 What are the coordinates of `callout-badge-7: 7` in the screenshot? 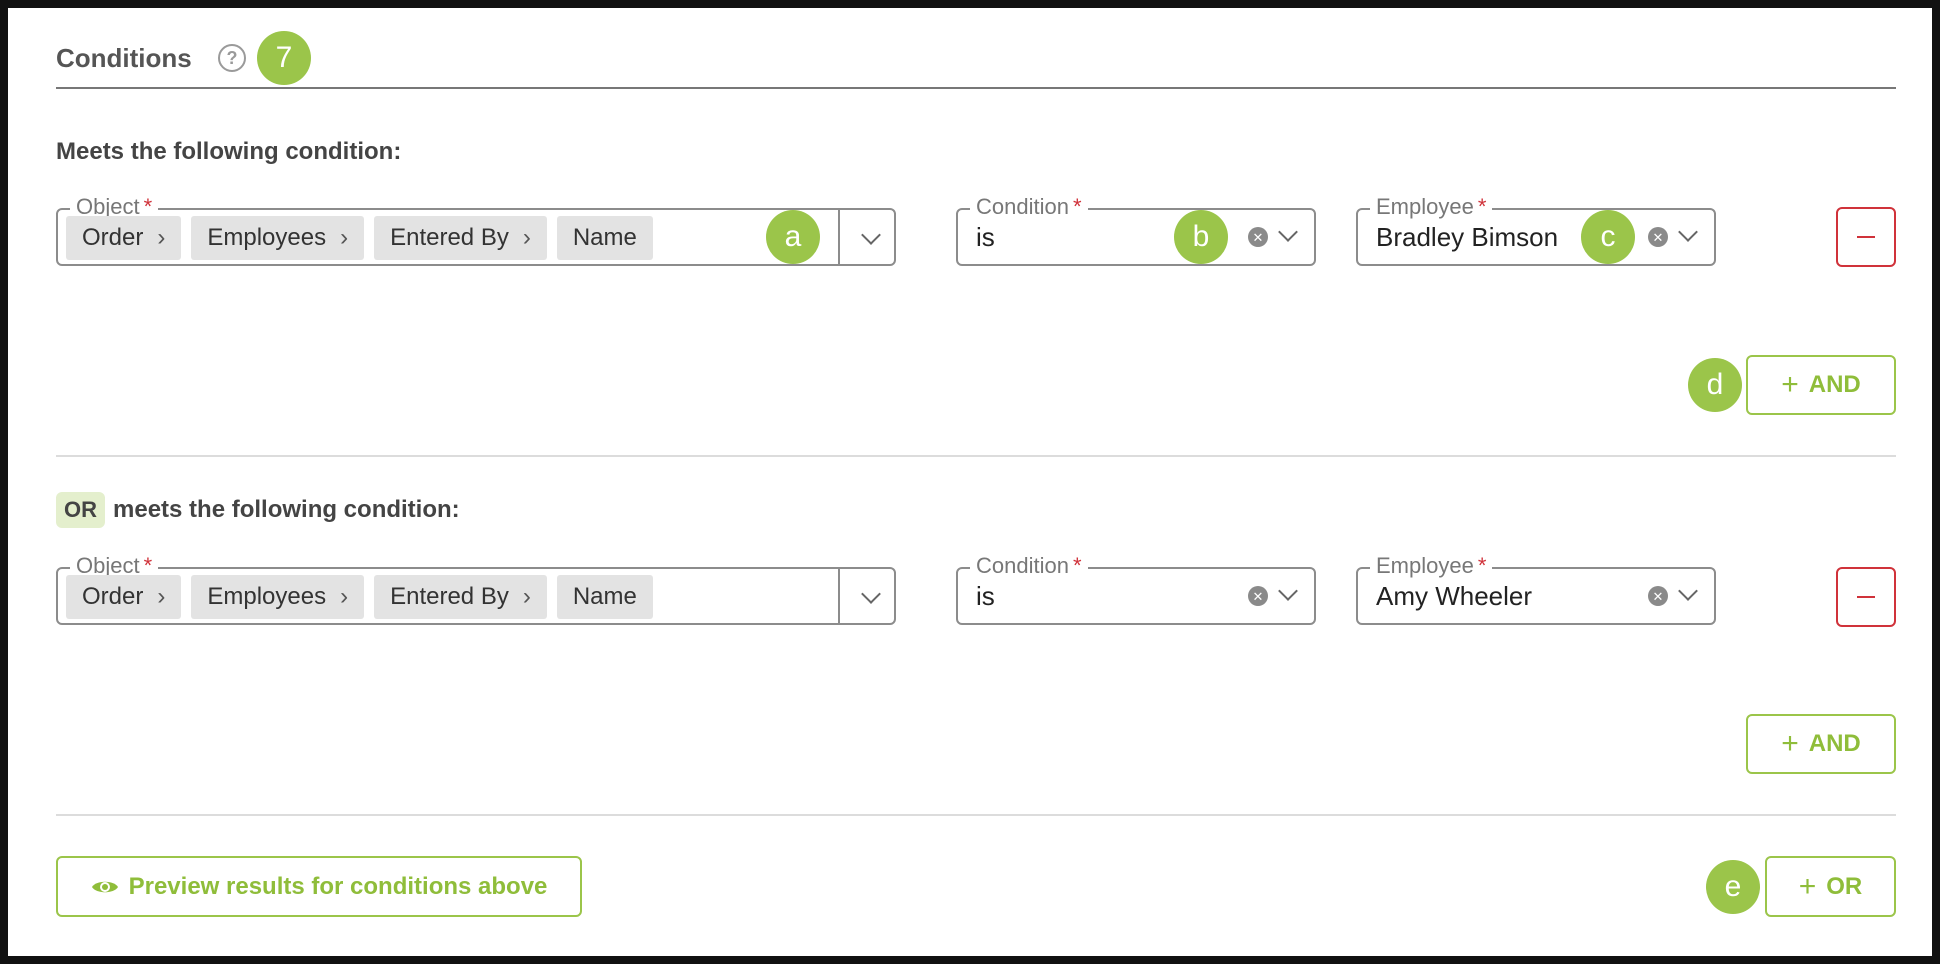 It's located at (284, 58).